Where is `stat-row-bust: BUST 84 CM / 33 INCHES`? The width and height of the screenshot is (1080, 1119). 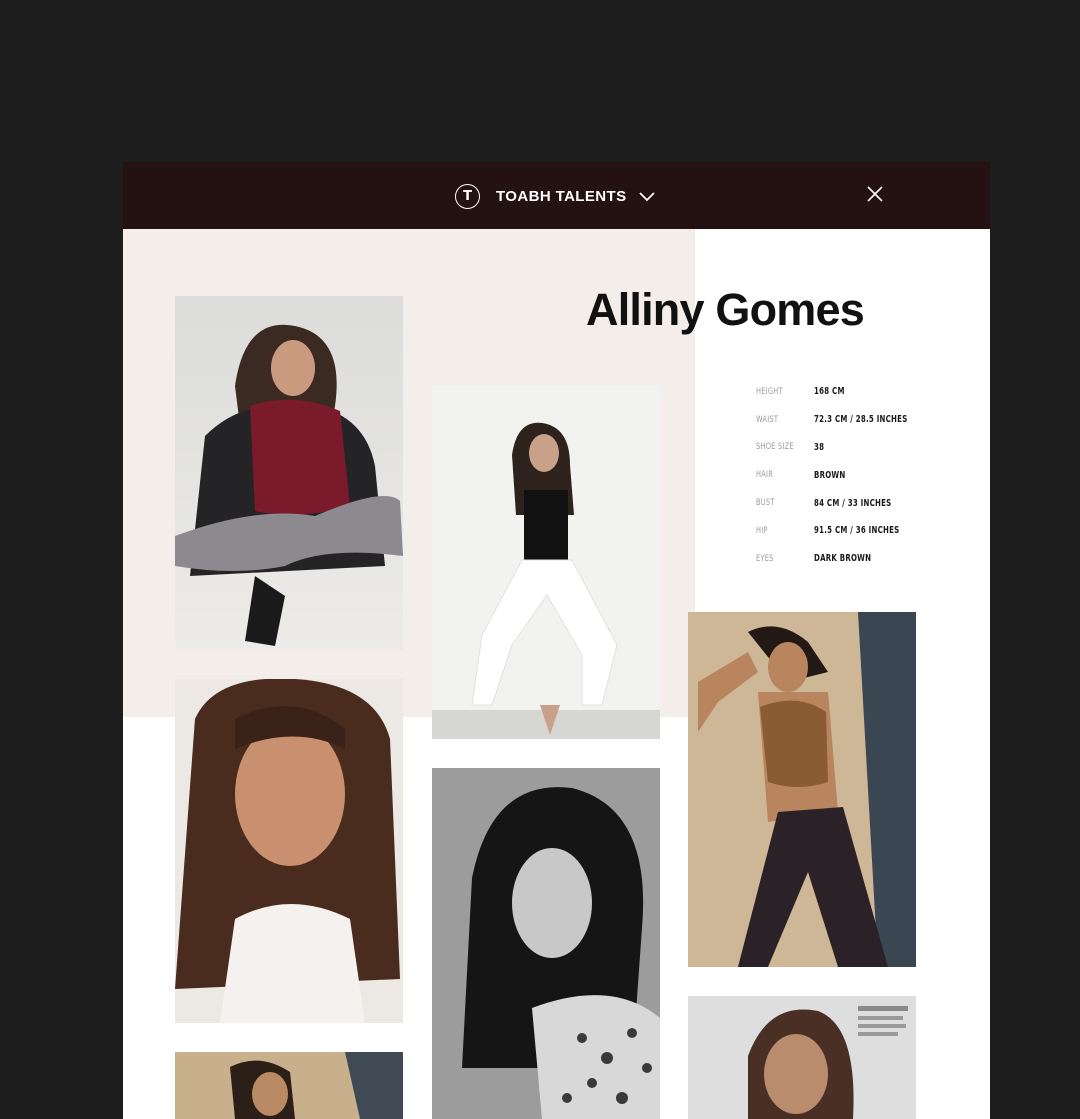
stat-row-bust: BUST 84 CM / 33 INCHES is located at coordinates (856, 503).